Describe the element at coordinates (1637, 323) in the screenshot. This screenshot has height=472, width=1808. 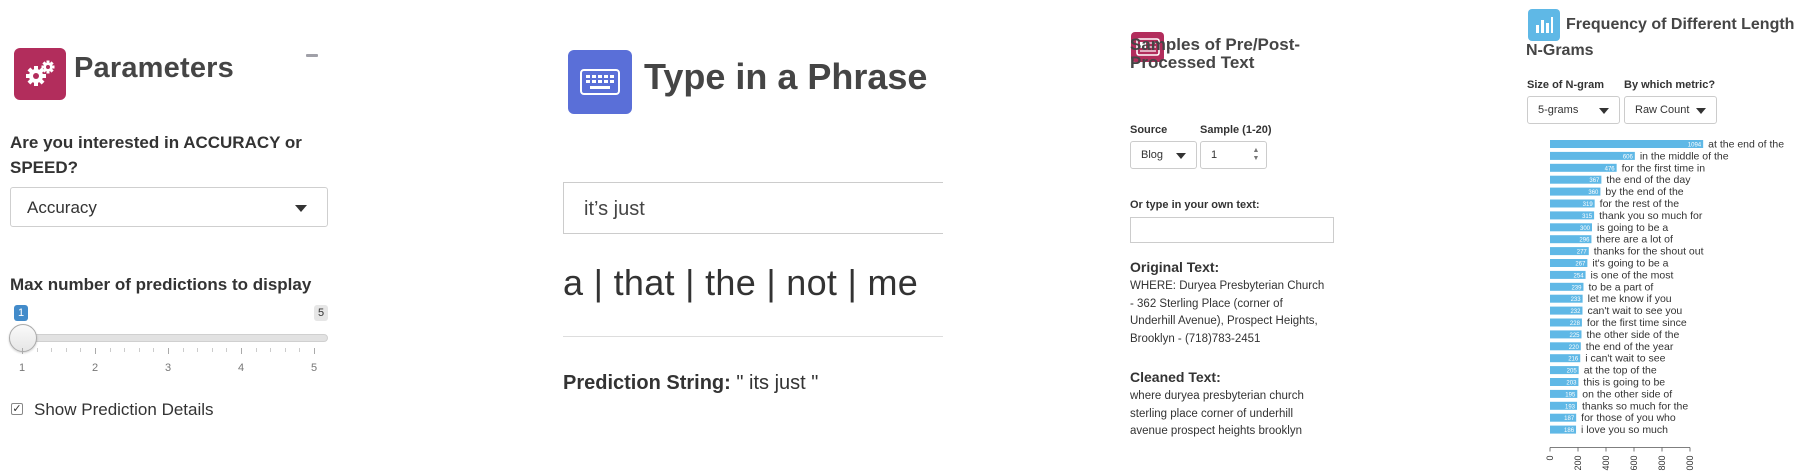
I see `chart-category-label: for the first time since` at that location.